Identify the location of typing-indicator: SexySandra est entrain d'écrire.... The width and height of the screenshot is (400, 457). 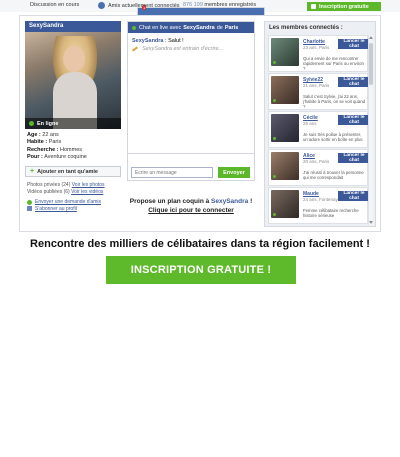
(190, 49).